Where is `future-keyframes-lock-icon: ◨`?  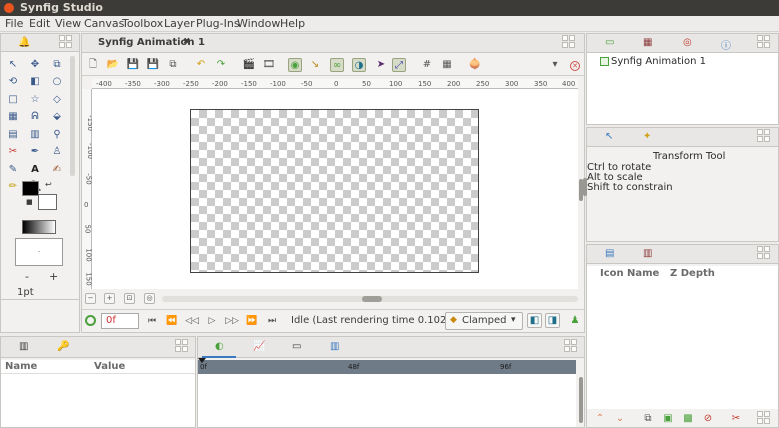
future-keyframes-lock-icon: ◨ is located at coordinates (552, 320).